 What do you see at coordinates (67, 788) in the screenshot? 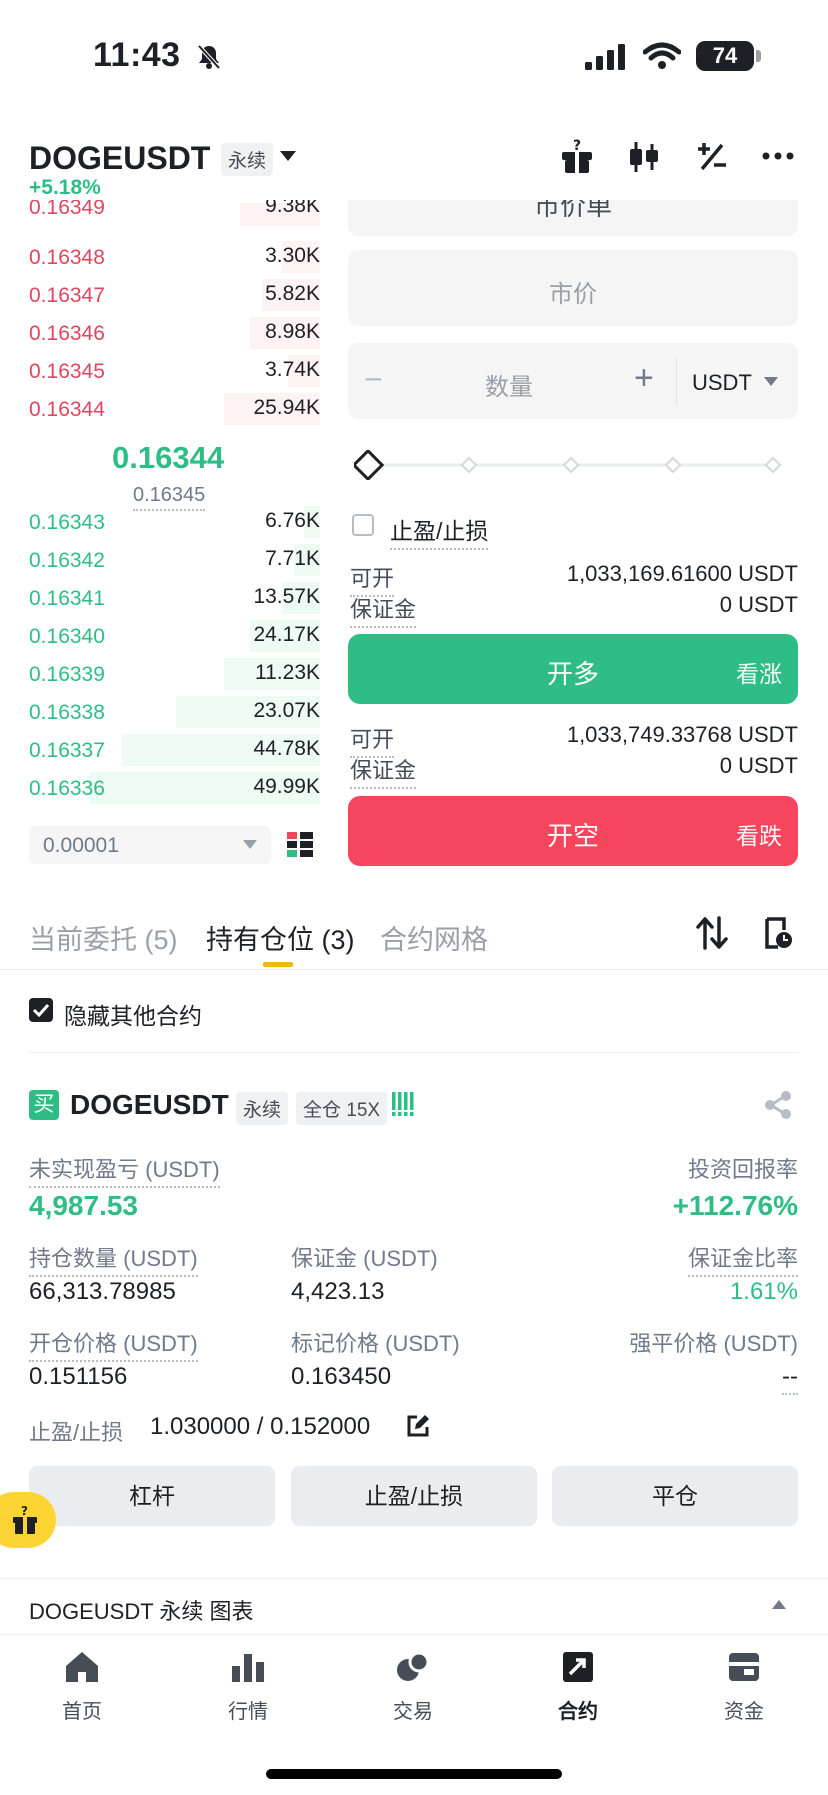
I see `bid-price: 0.16336` at bounding box center [67, 788].